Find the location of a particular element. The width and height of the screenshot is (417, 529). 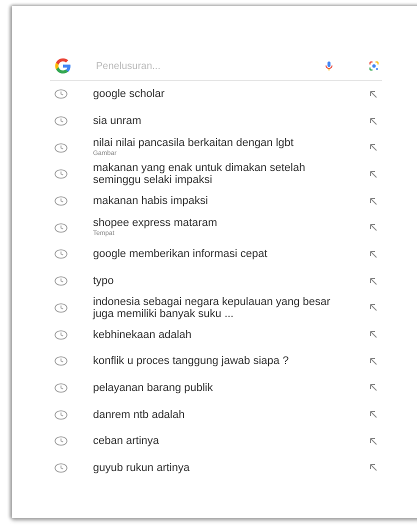

history-text: ceban artinya is located at coordinates (126, 441).